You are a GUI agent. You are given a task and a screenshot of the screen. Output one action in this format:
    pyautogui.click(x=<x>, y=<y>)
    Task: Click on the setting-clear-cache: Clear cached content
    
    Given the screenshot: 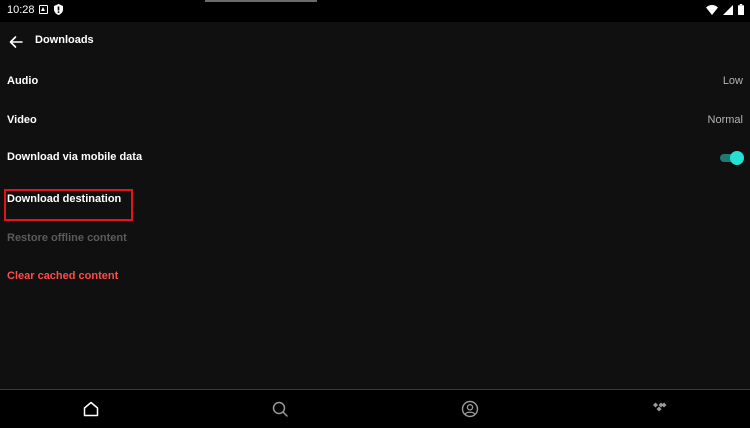 What is the action you would take?
    pyautogui.click(x=375, y=277)
    